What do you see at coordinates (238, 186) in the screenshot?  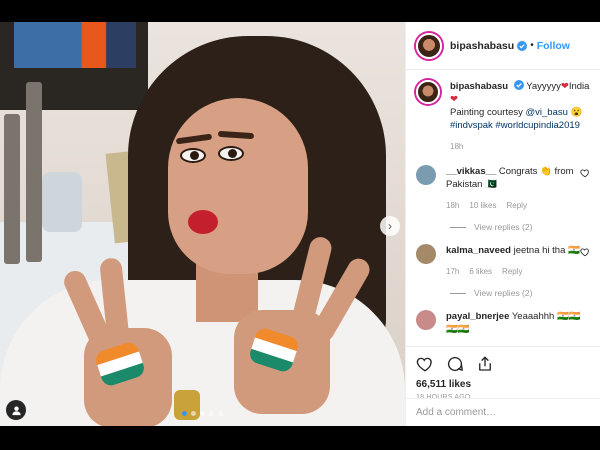 I see `face` at bounding box center [238, 186].